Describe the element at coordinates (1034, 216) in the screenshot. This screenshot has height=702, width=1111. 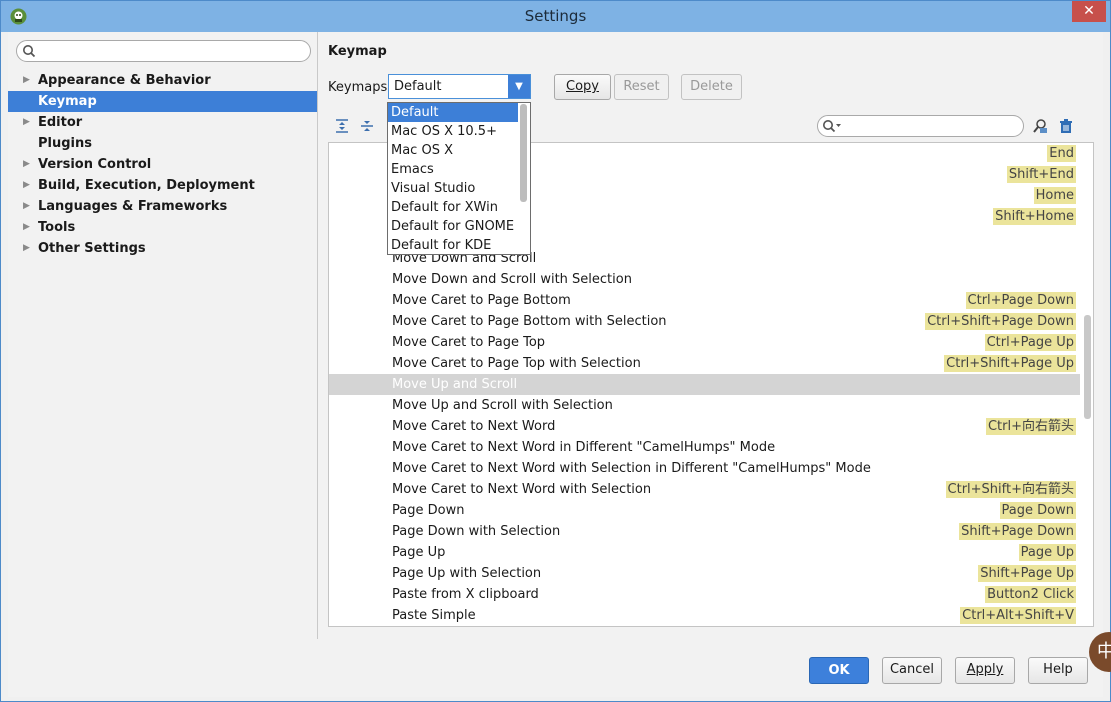
I see `shortcut-badge: Shift+Home` at that location.